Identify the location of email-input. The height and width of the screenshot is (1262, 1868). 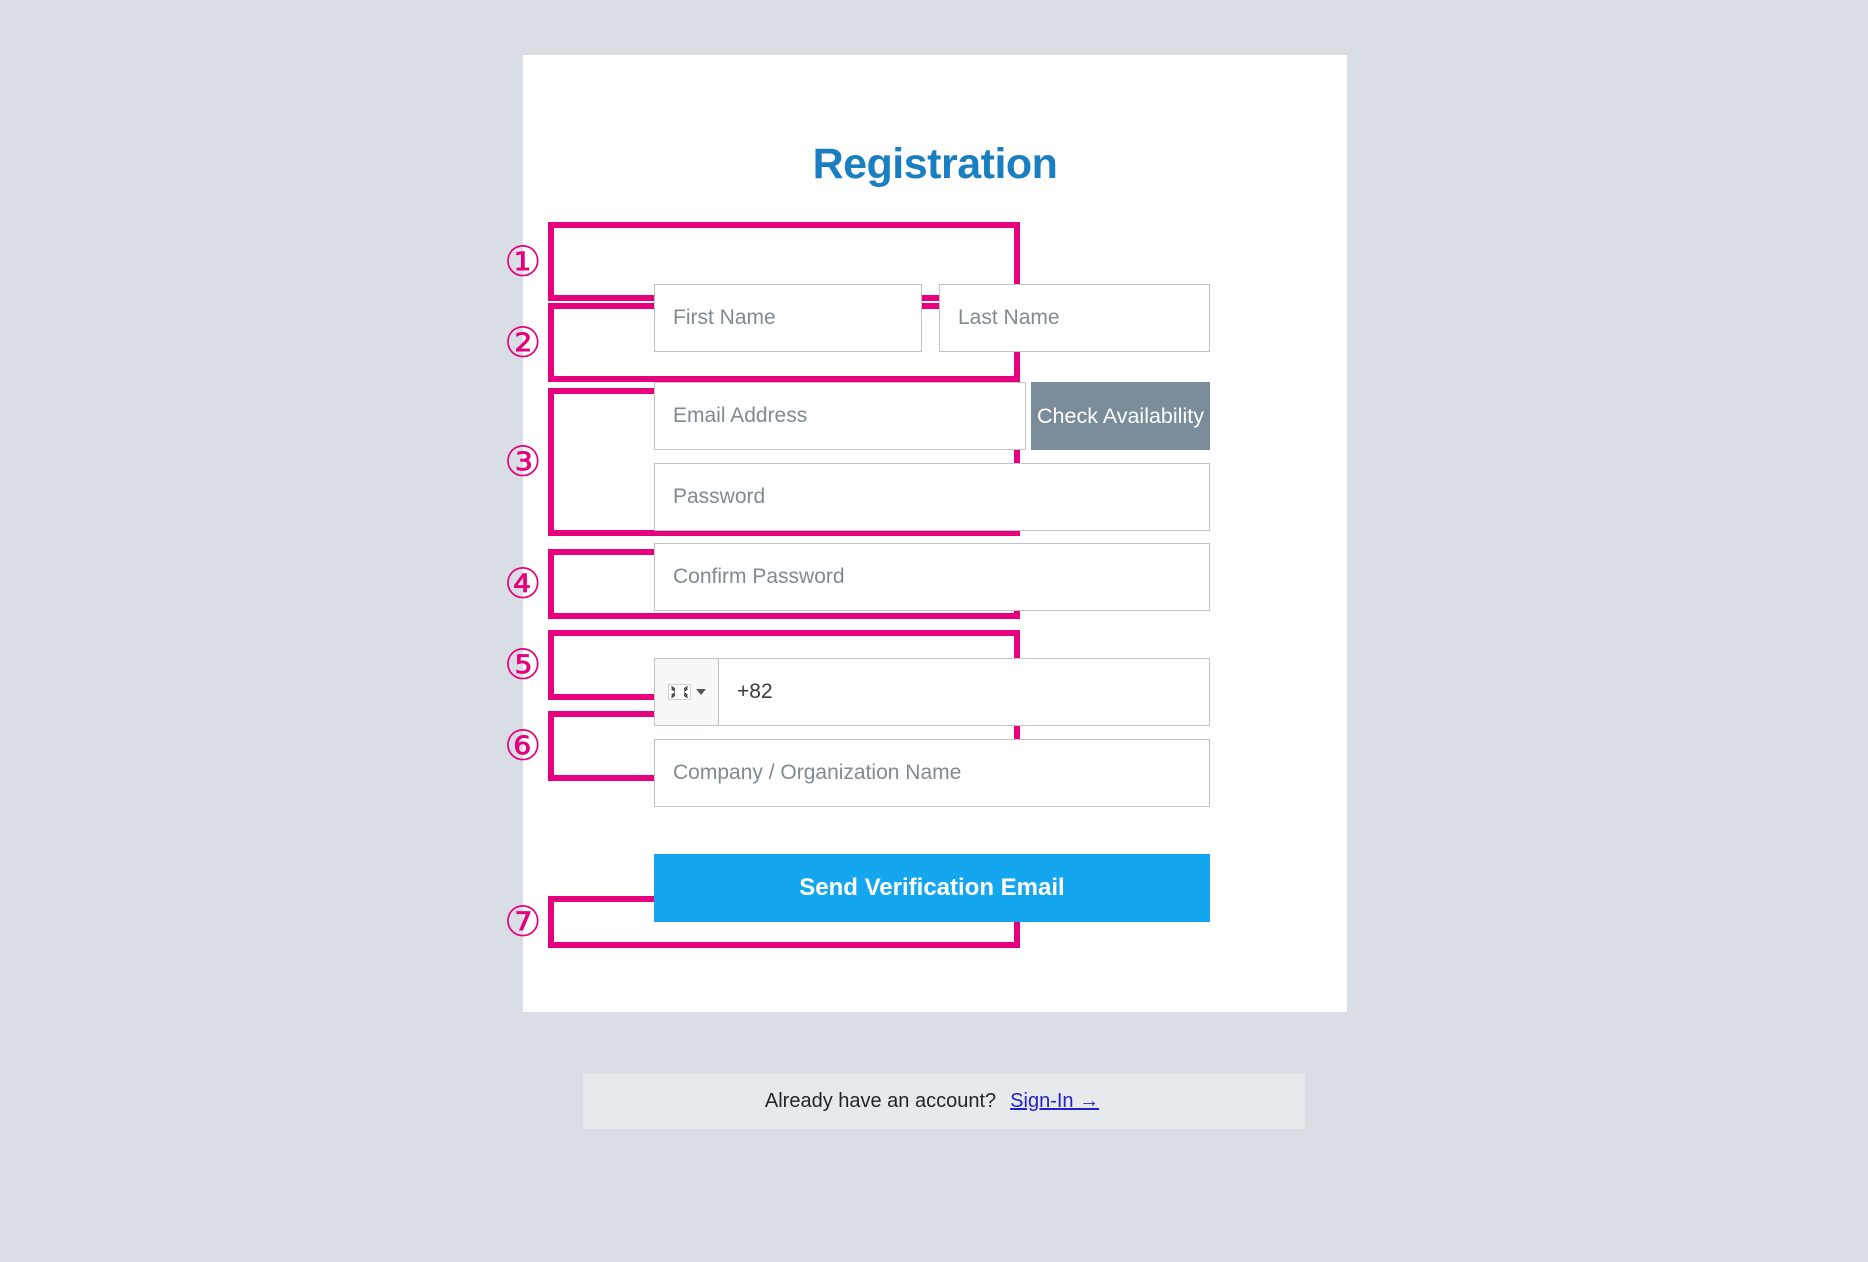
(840, 416).